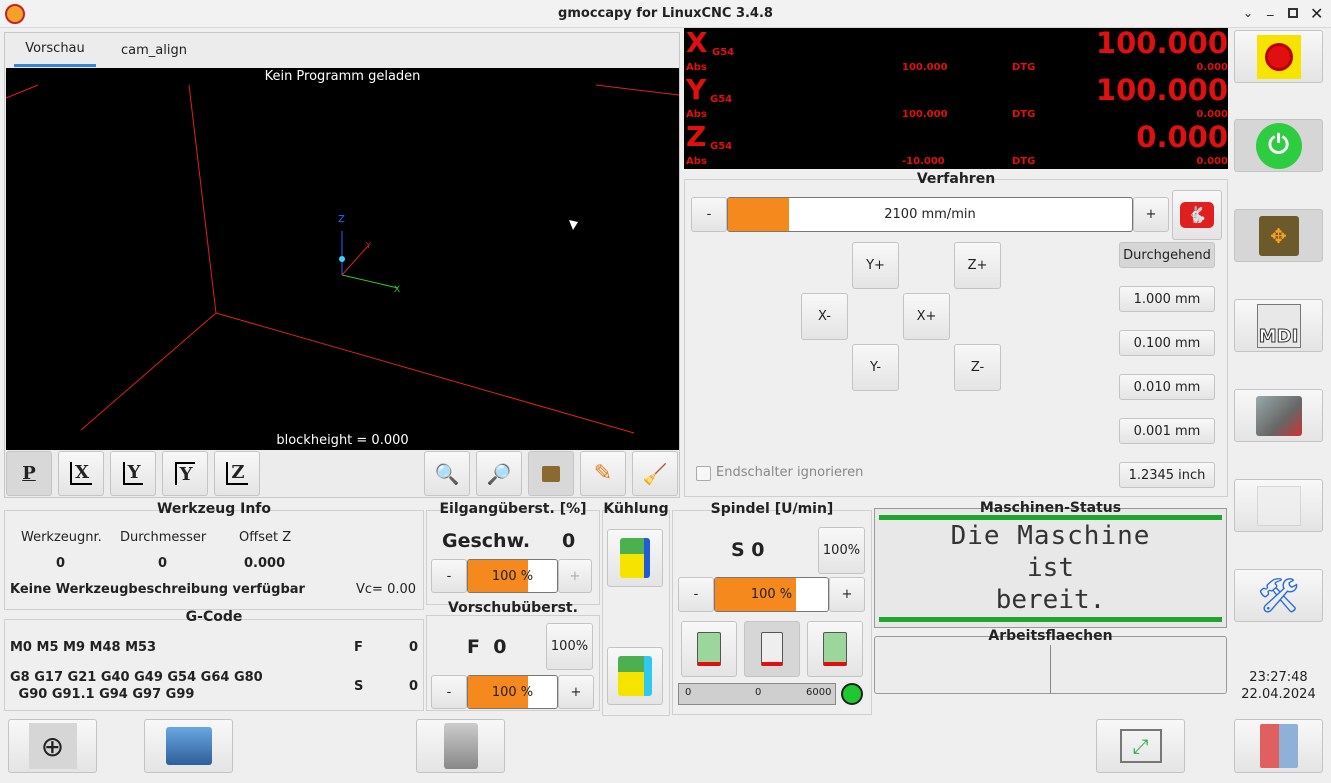  I want to click on clear-plot-button: 🧹, so click(655, 473).